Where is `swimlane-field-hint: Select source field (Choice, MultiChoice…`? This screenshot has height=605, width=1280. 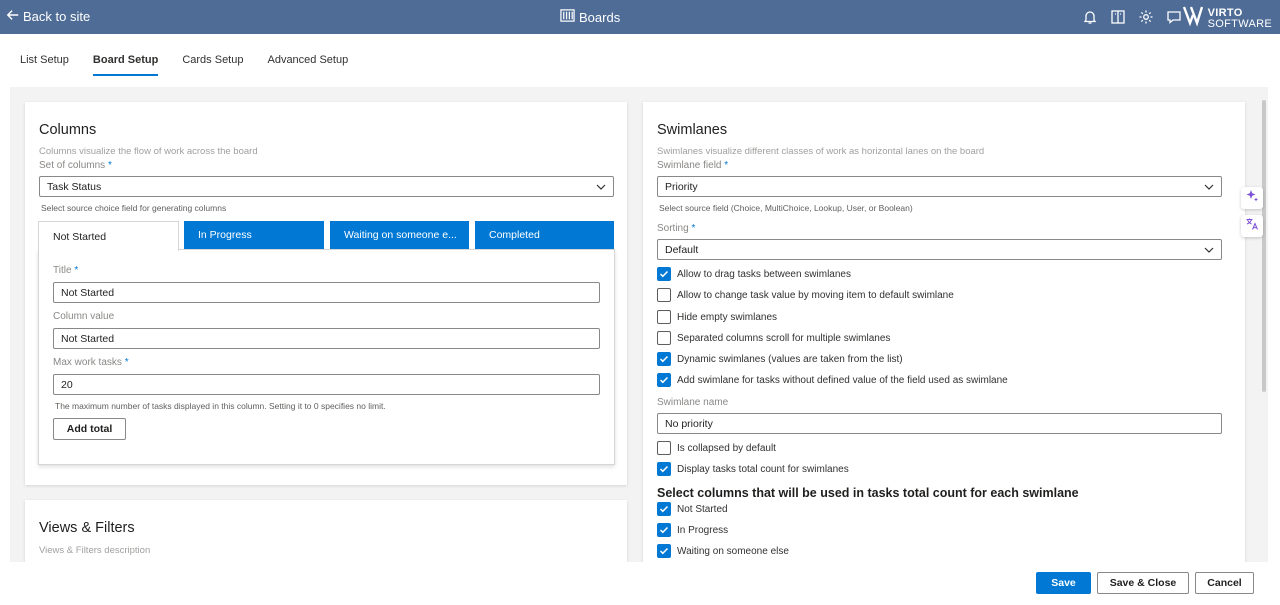
swimlane-field-hint: Select source field (Choice, MultiChoice… is located at coordinates (786, 208).